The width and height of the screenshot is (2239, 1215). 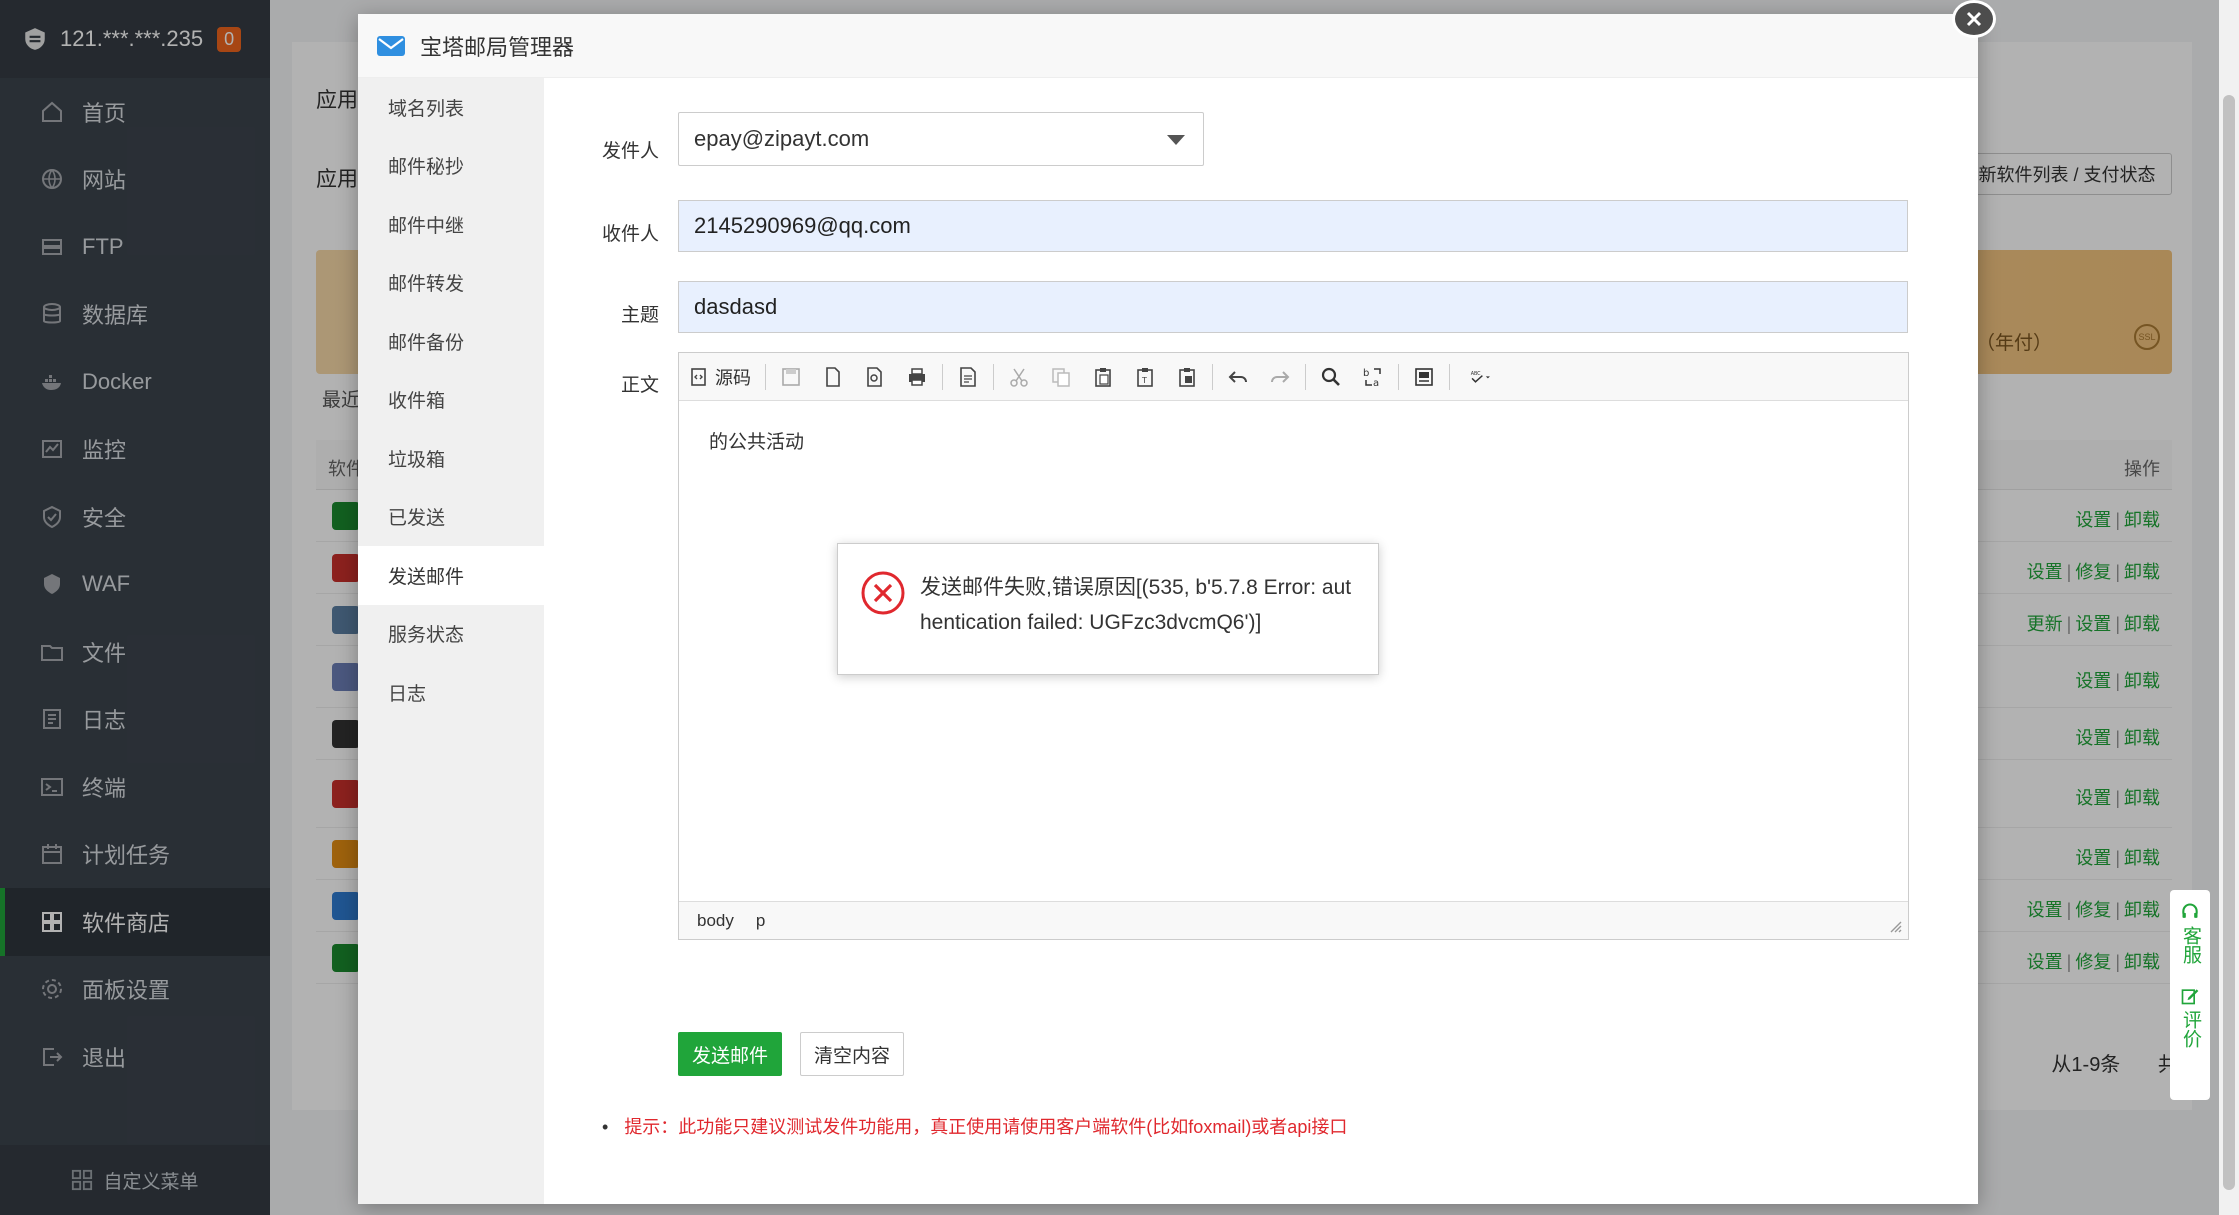 What do you see at coordinates (698, 376) in the screenshot?
I see `source-code-icon` at bounding box center [698, 376].